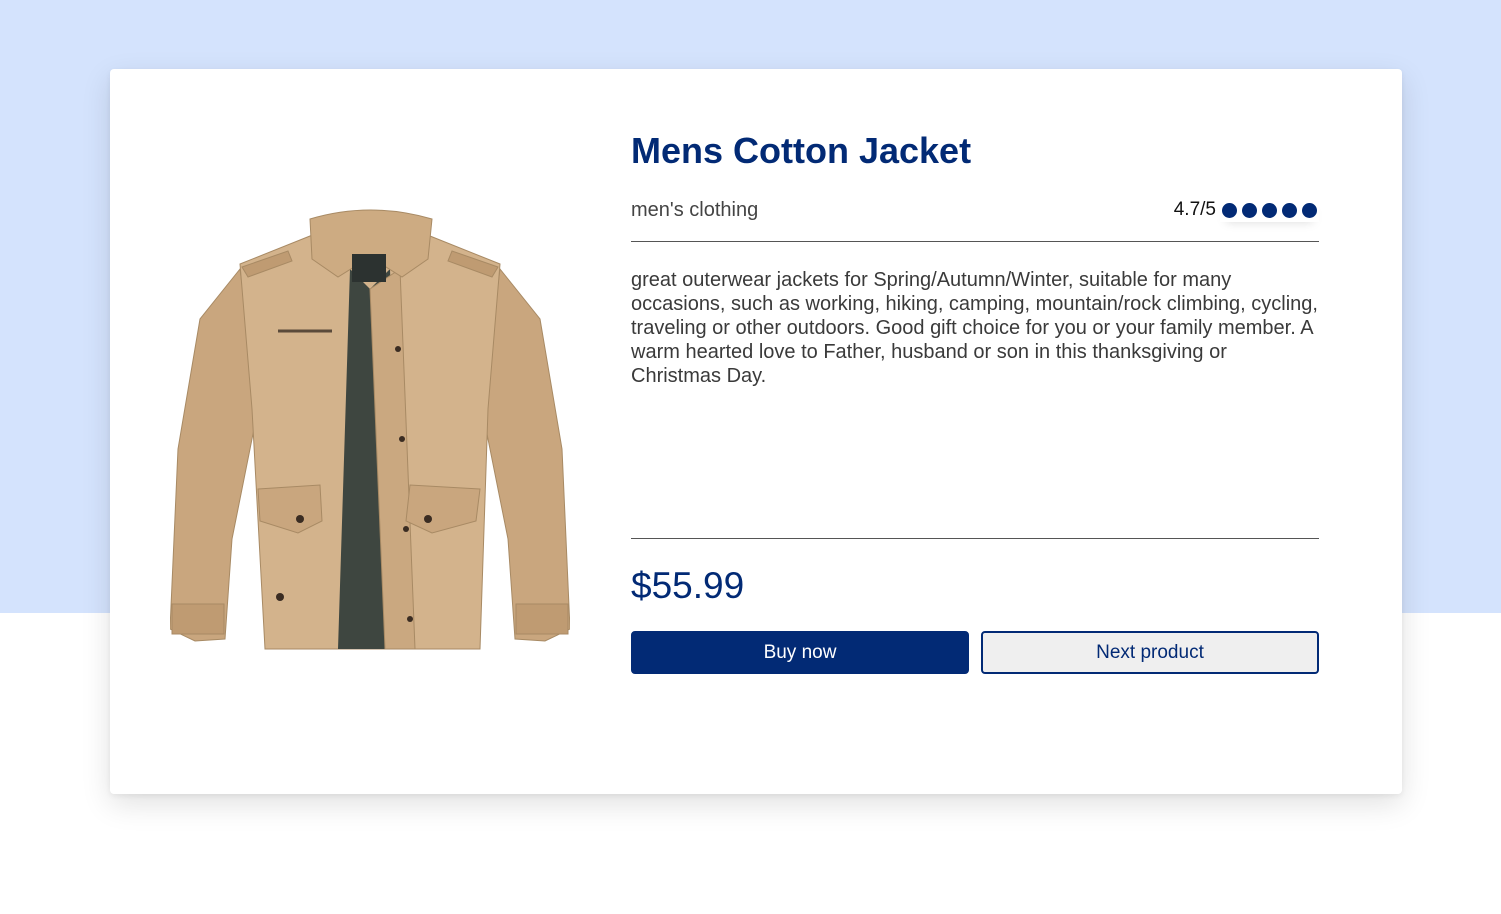 This screenshot has width=1501, height=914. What do you see at coordinates (688, 585) in the screenshot?
I see `product-price: $55.99` at bounding box center [688, 585].